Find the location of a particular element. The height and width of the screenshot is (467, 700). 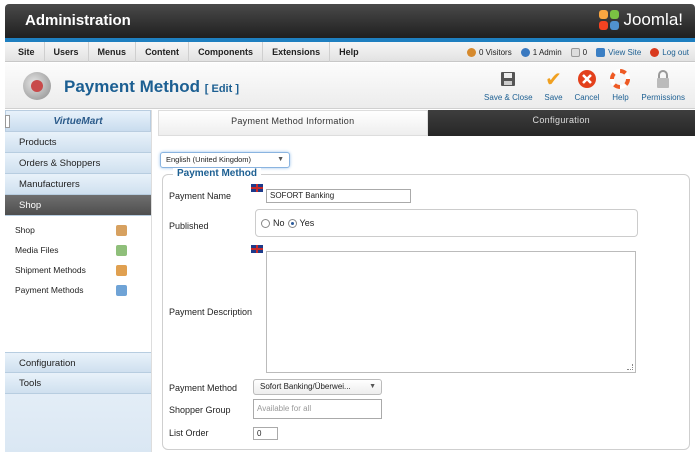

sidebar-section-products: Products is located at coordinates (78, 142).